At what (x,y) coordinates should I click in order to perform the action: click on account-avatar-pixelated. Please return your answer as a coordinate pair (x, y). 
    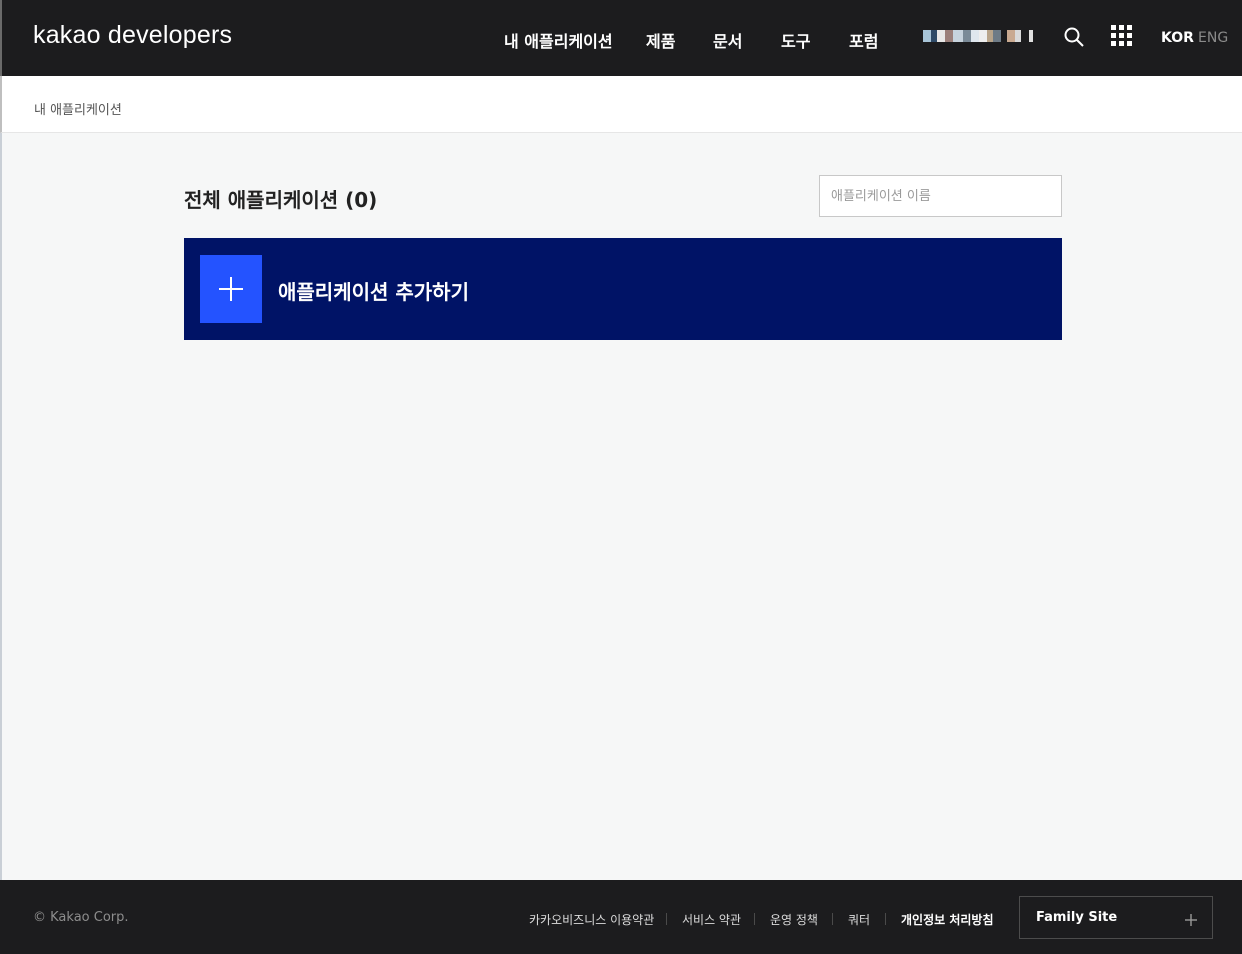
    Looking at the image, I should click on (979, 36).